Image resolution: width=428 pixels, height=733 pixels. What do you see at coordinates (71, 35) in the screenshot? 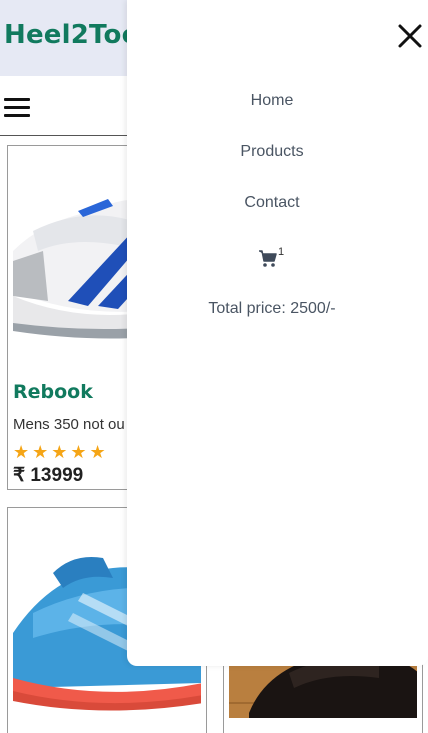
I see `brand-logo: Heel2Toe` at bounding box center [71, 35].